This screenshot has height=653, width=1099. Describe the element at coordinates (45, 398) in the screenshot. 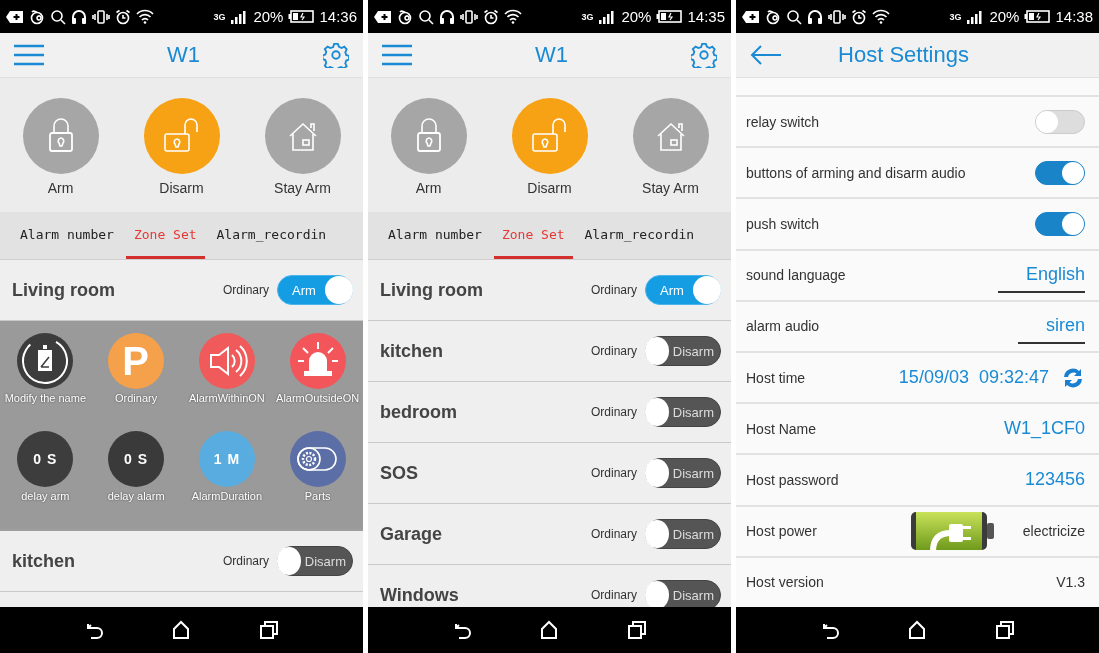

I see `option-label: Modify the name` at that location.